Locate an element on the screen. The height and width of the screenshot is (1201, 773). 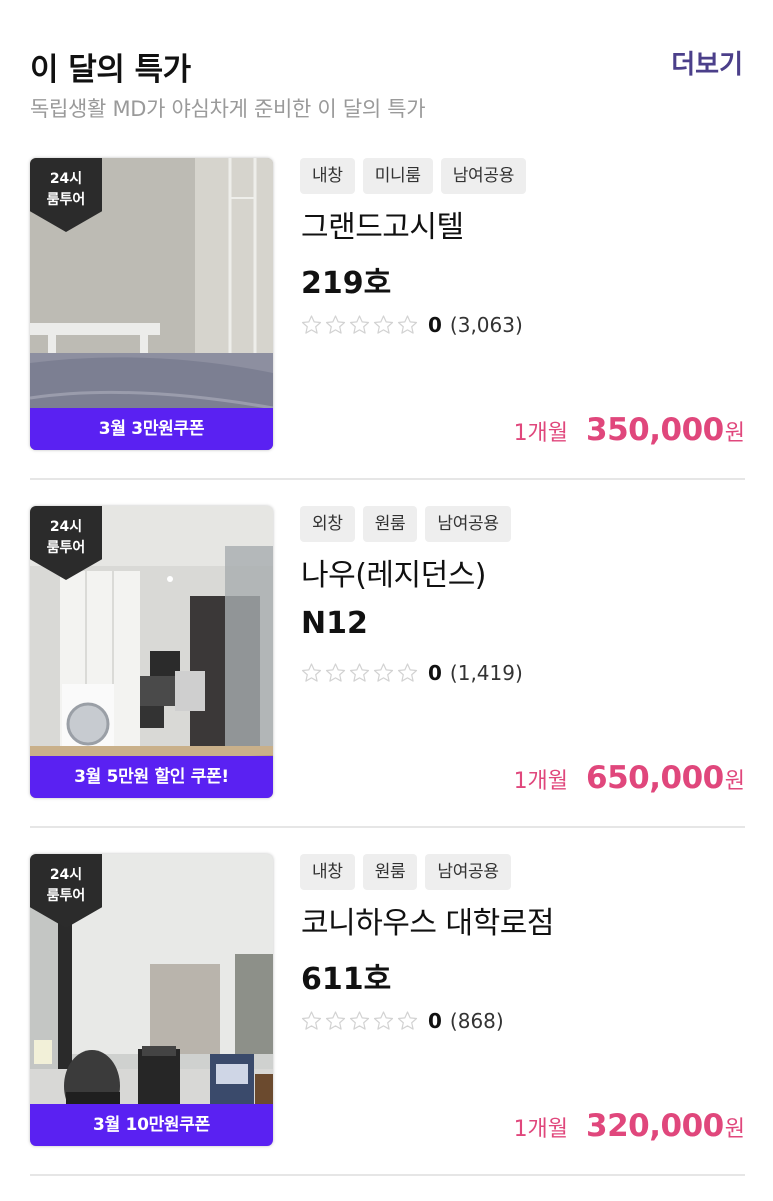
tag: 외창 is located at coordinates (327, 524).